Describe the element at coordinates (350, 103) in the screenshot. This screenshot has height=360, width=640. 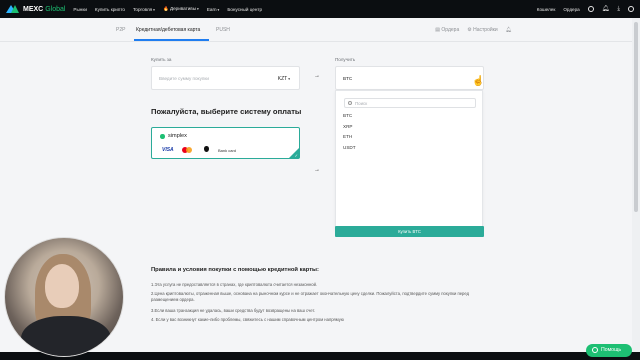
I see `search-icon` at that location.